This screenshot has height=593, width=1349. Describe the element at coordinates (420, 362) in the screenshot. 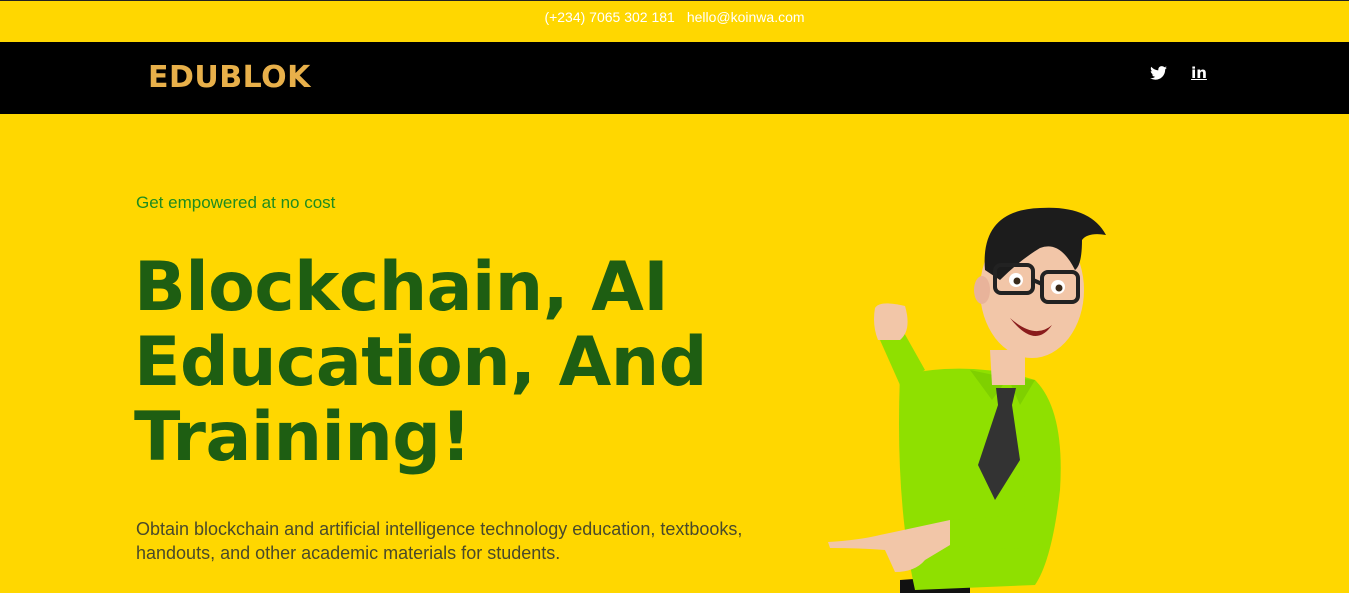

I see `hero-title-line-2: Education, And` at that location.